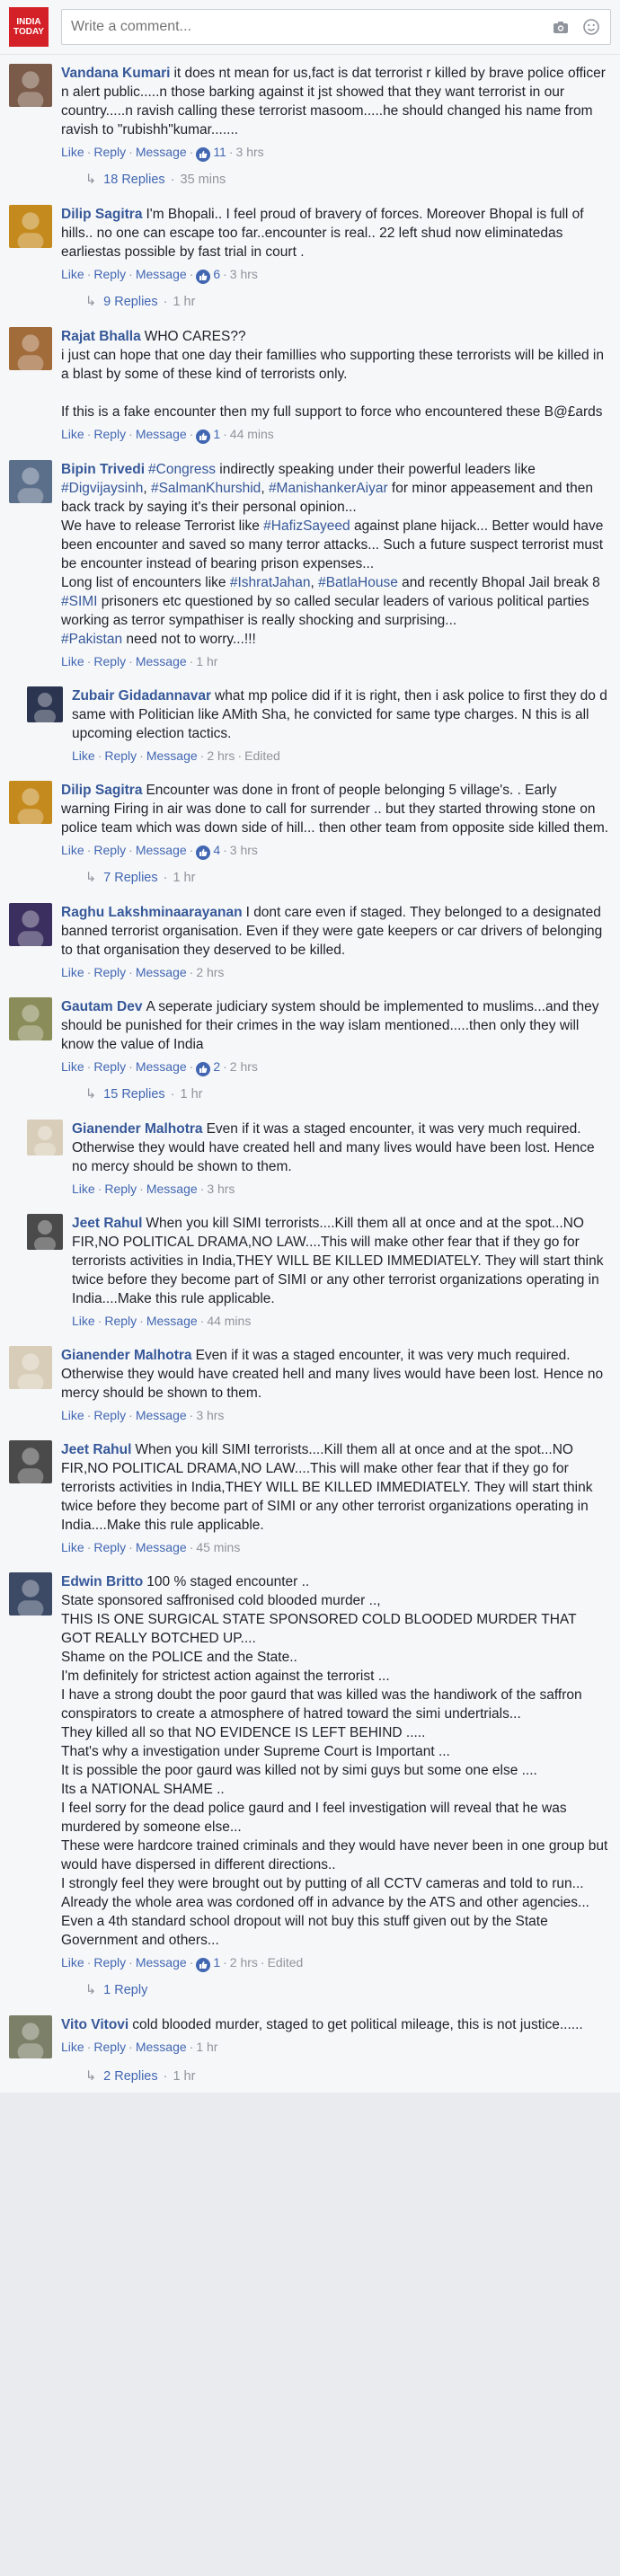 The width and height of the screenshot is (620, 2576). I want to click on view-replies-link: ↳ 9 Replies · 1 hr, so click(310, 304).